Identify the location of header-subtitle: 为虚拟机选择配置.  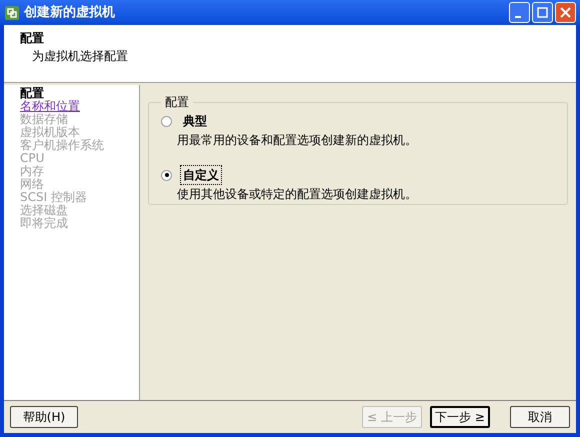
(80, 56).